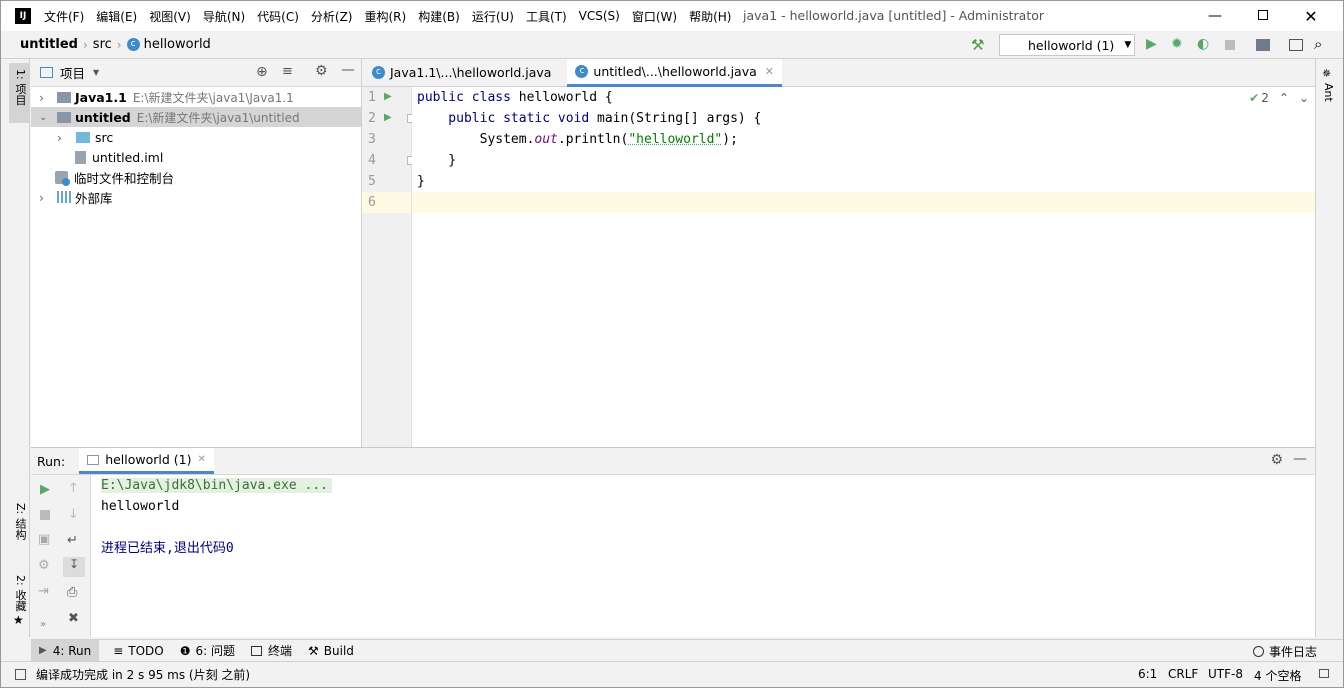 This screenshot has width=1344, height=688. I want to click on stripe-structure-tab: Z: 结构, so click(19, 529).